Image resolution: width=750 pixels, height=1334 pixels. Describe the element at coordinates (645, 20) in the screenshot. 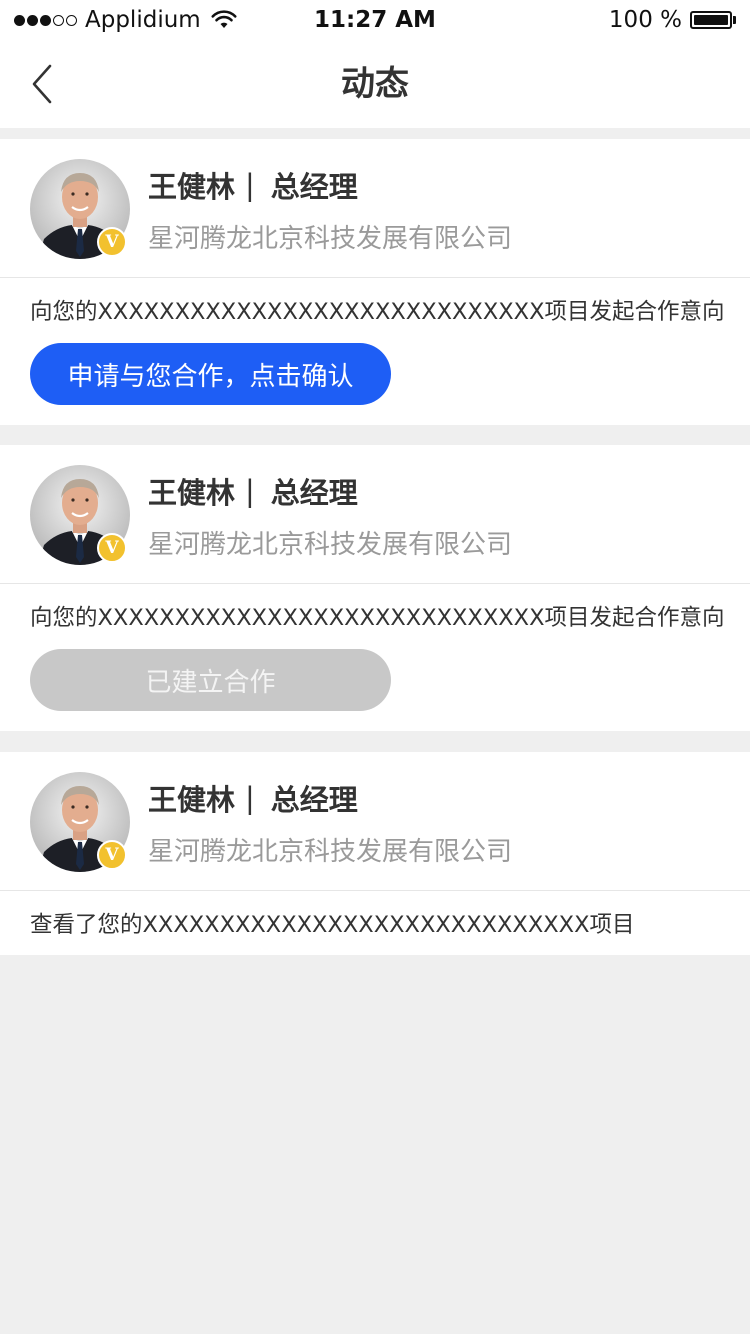

I see `battery-percentage: 100 %` at that location.